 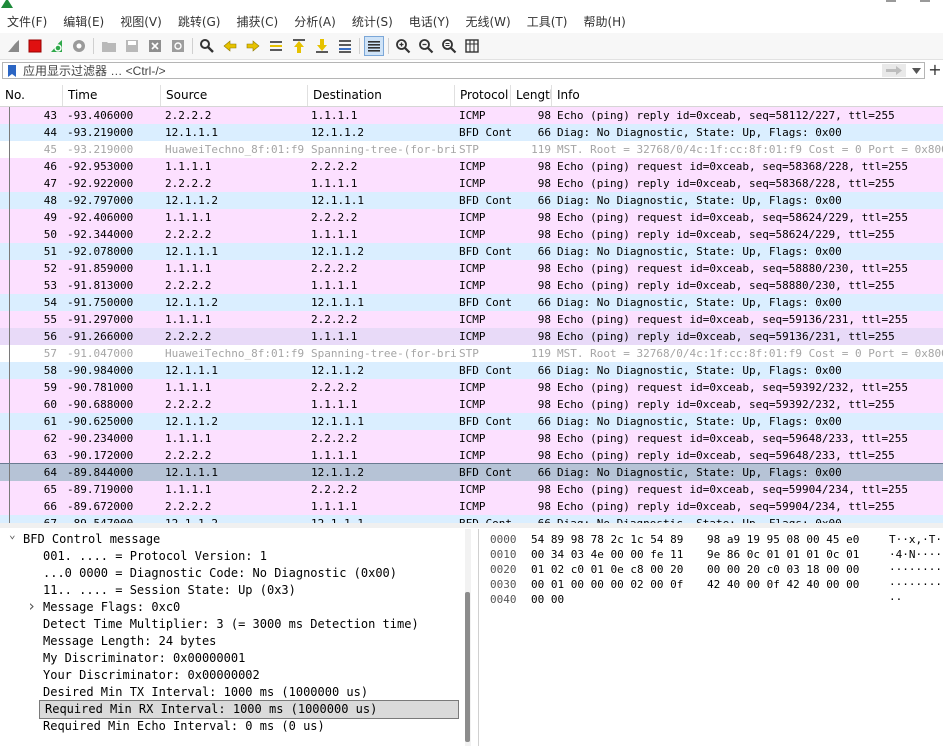 What do you see at coordinates (449, 46) in the screenshot?
I see `normal-size-button` at bounding box center [449, 46].